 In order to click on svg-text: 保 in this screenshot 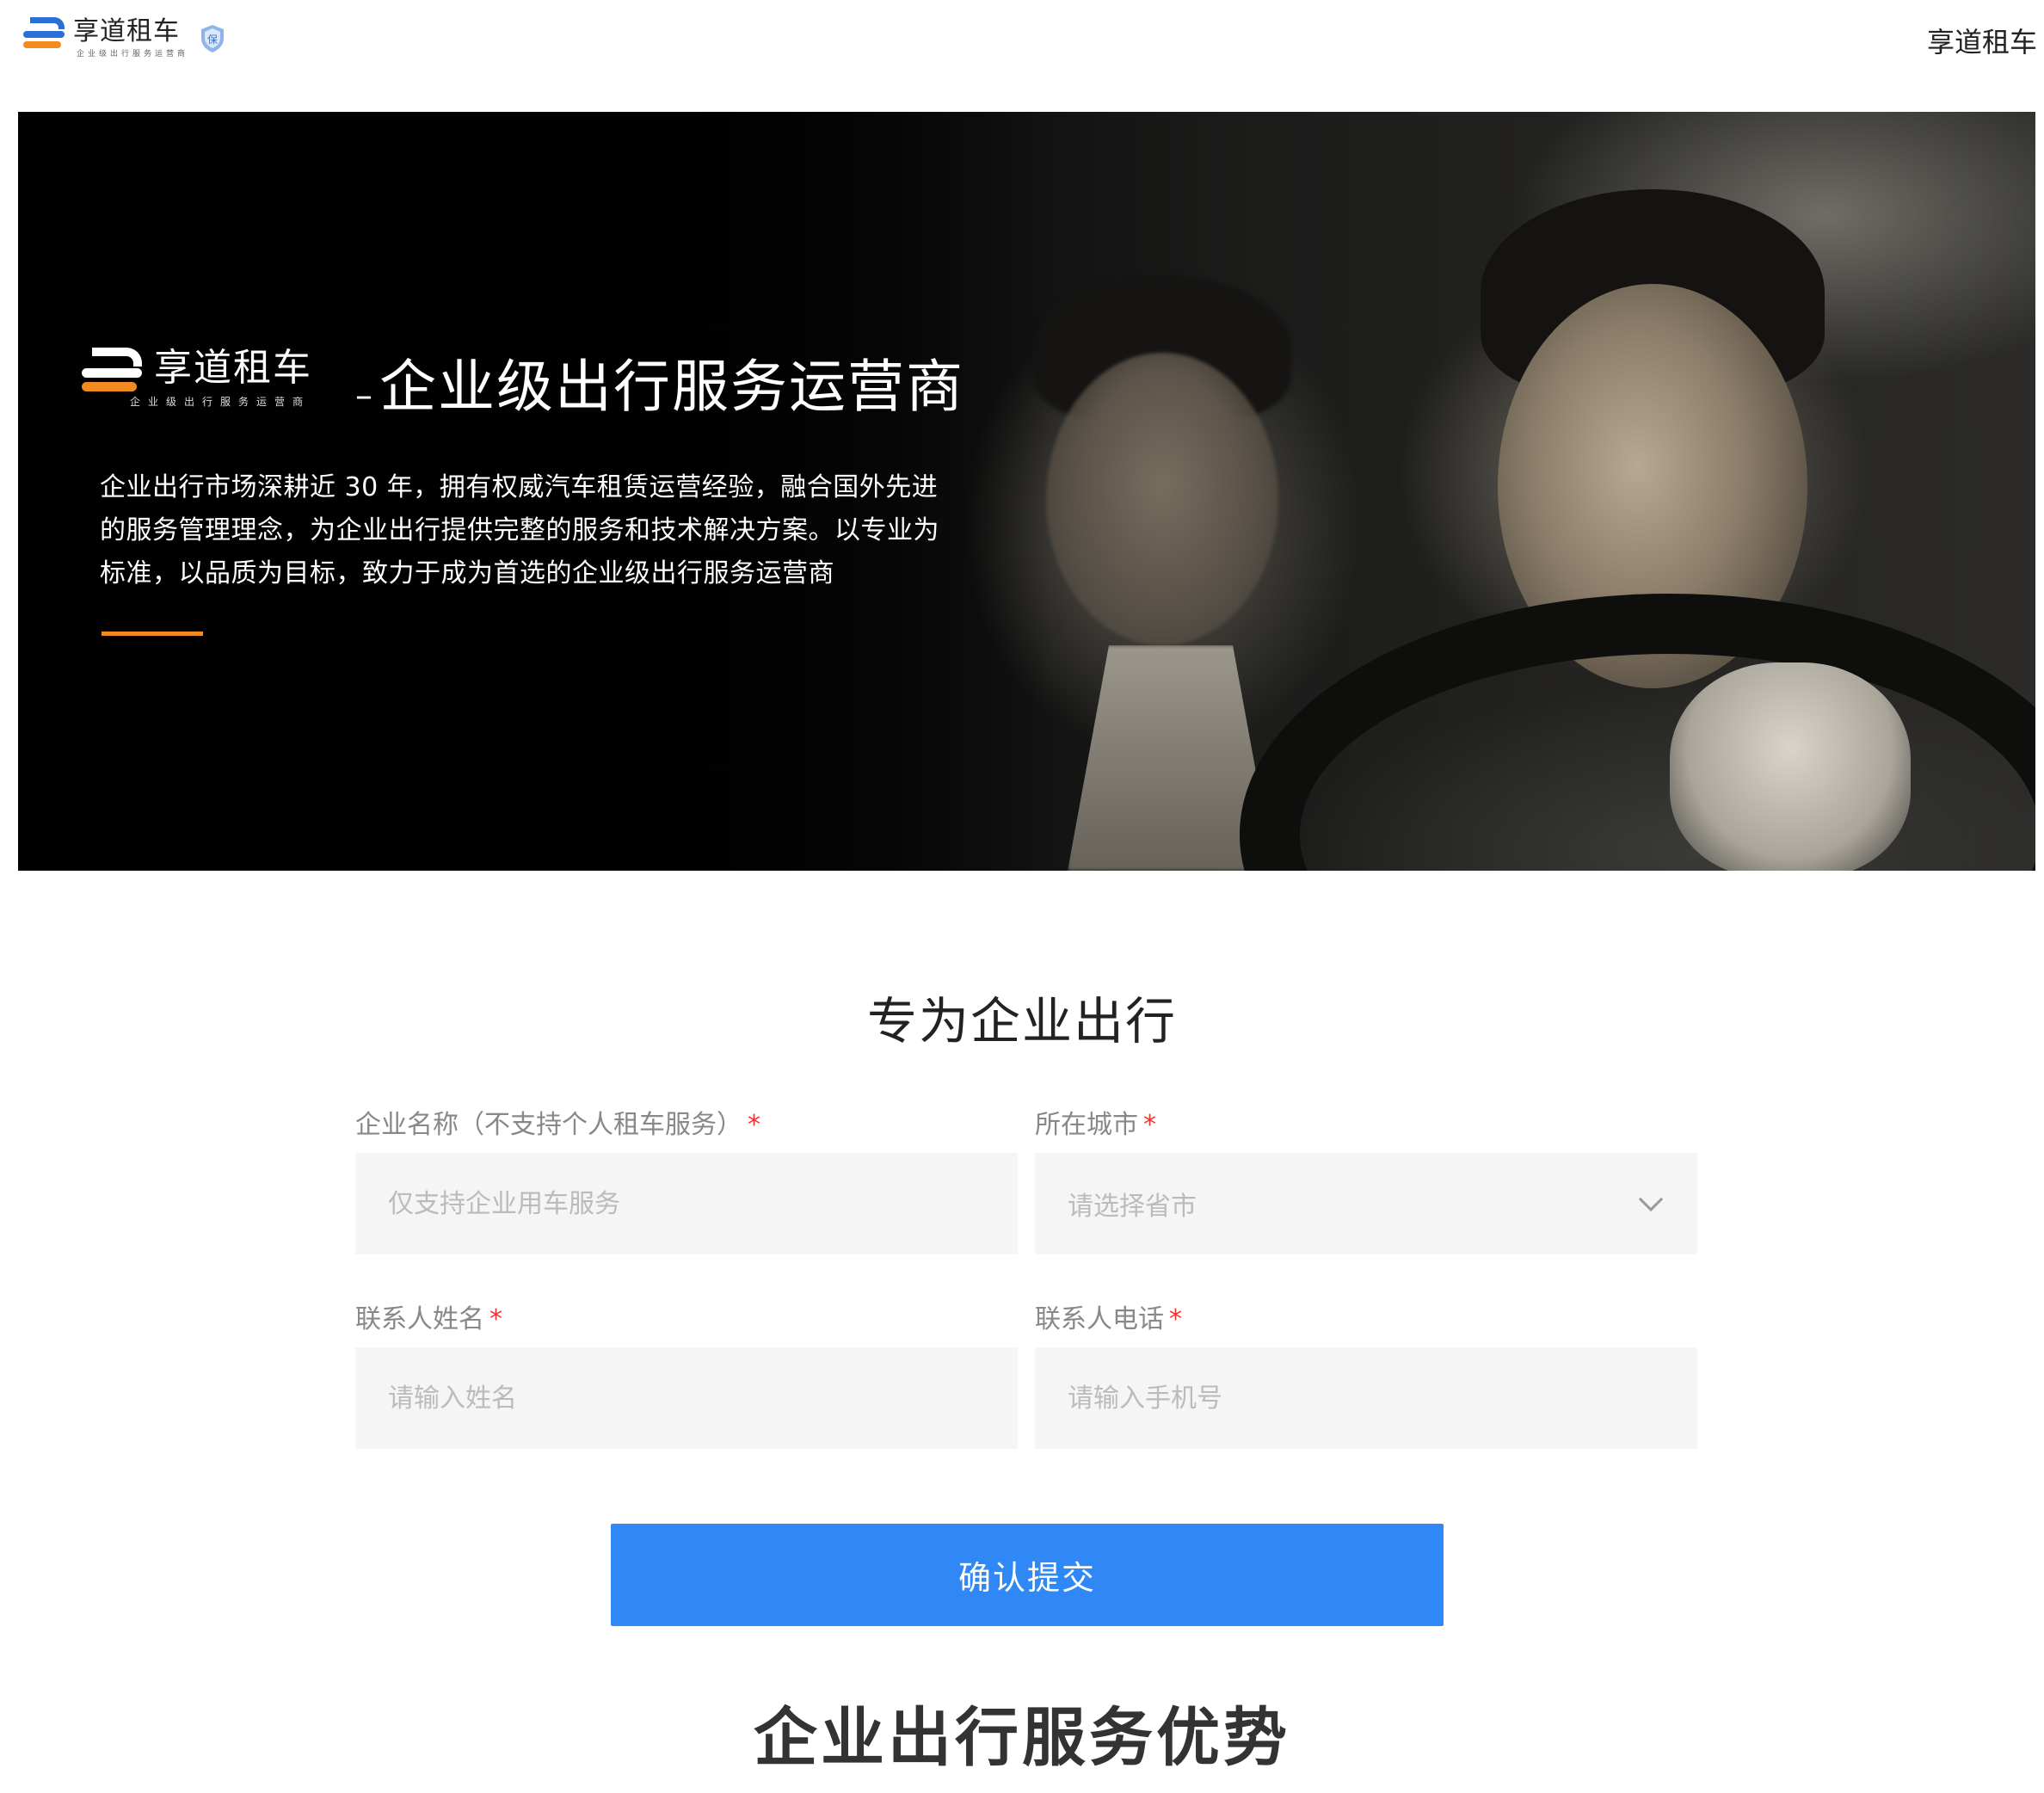, I will do `click(212, 40)`.